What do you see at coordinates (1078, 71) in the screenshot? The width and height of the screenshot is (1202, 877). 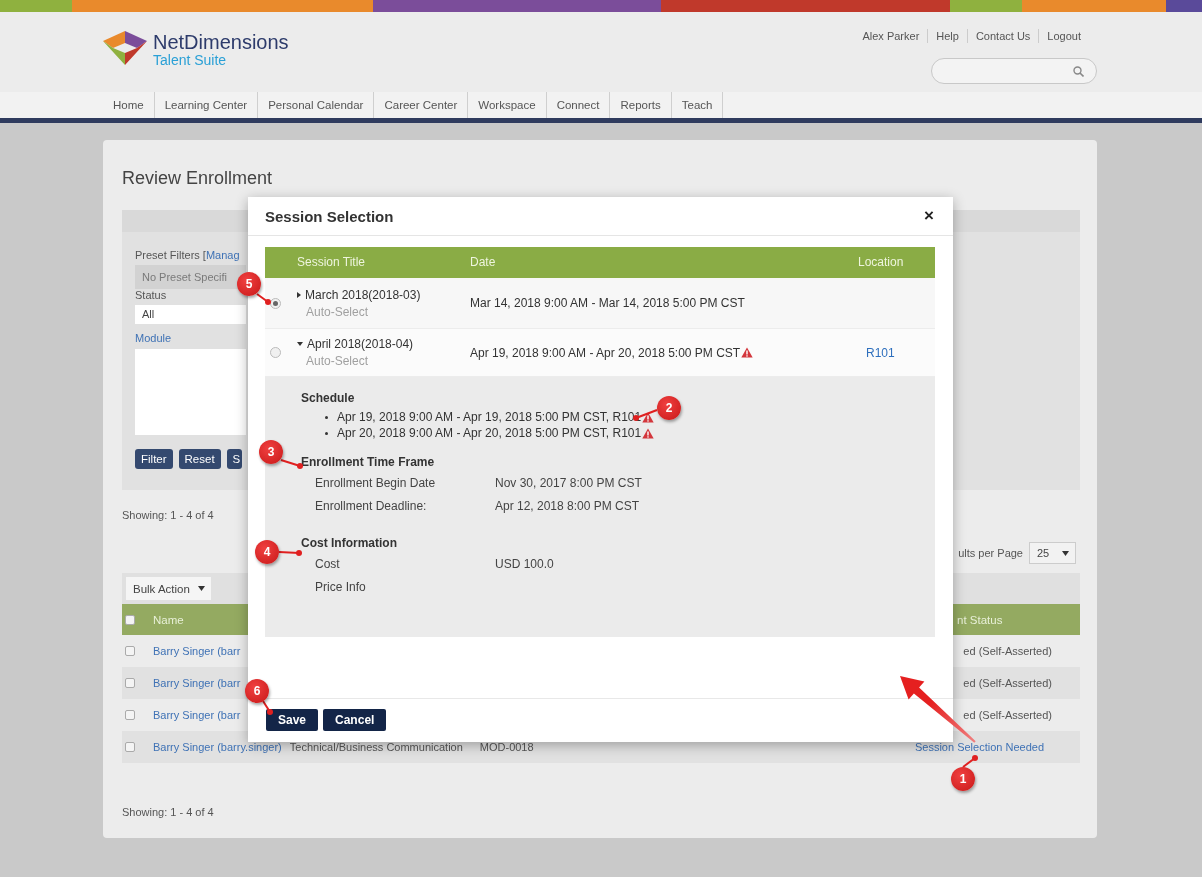 I see `search-icon` at bounding box center [1078, 71].